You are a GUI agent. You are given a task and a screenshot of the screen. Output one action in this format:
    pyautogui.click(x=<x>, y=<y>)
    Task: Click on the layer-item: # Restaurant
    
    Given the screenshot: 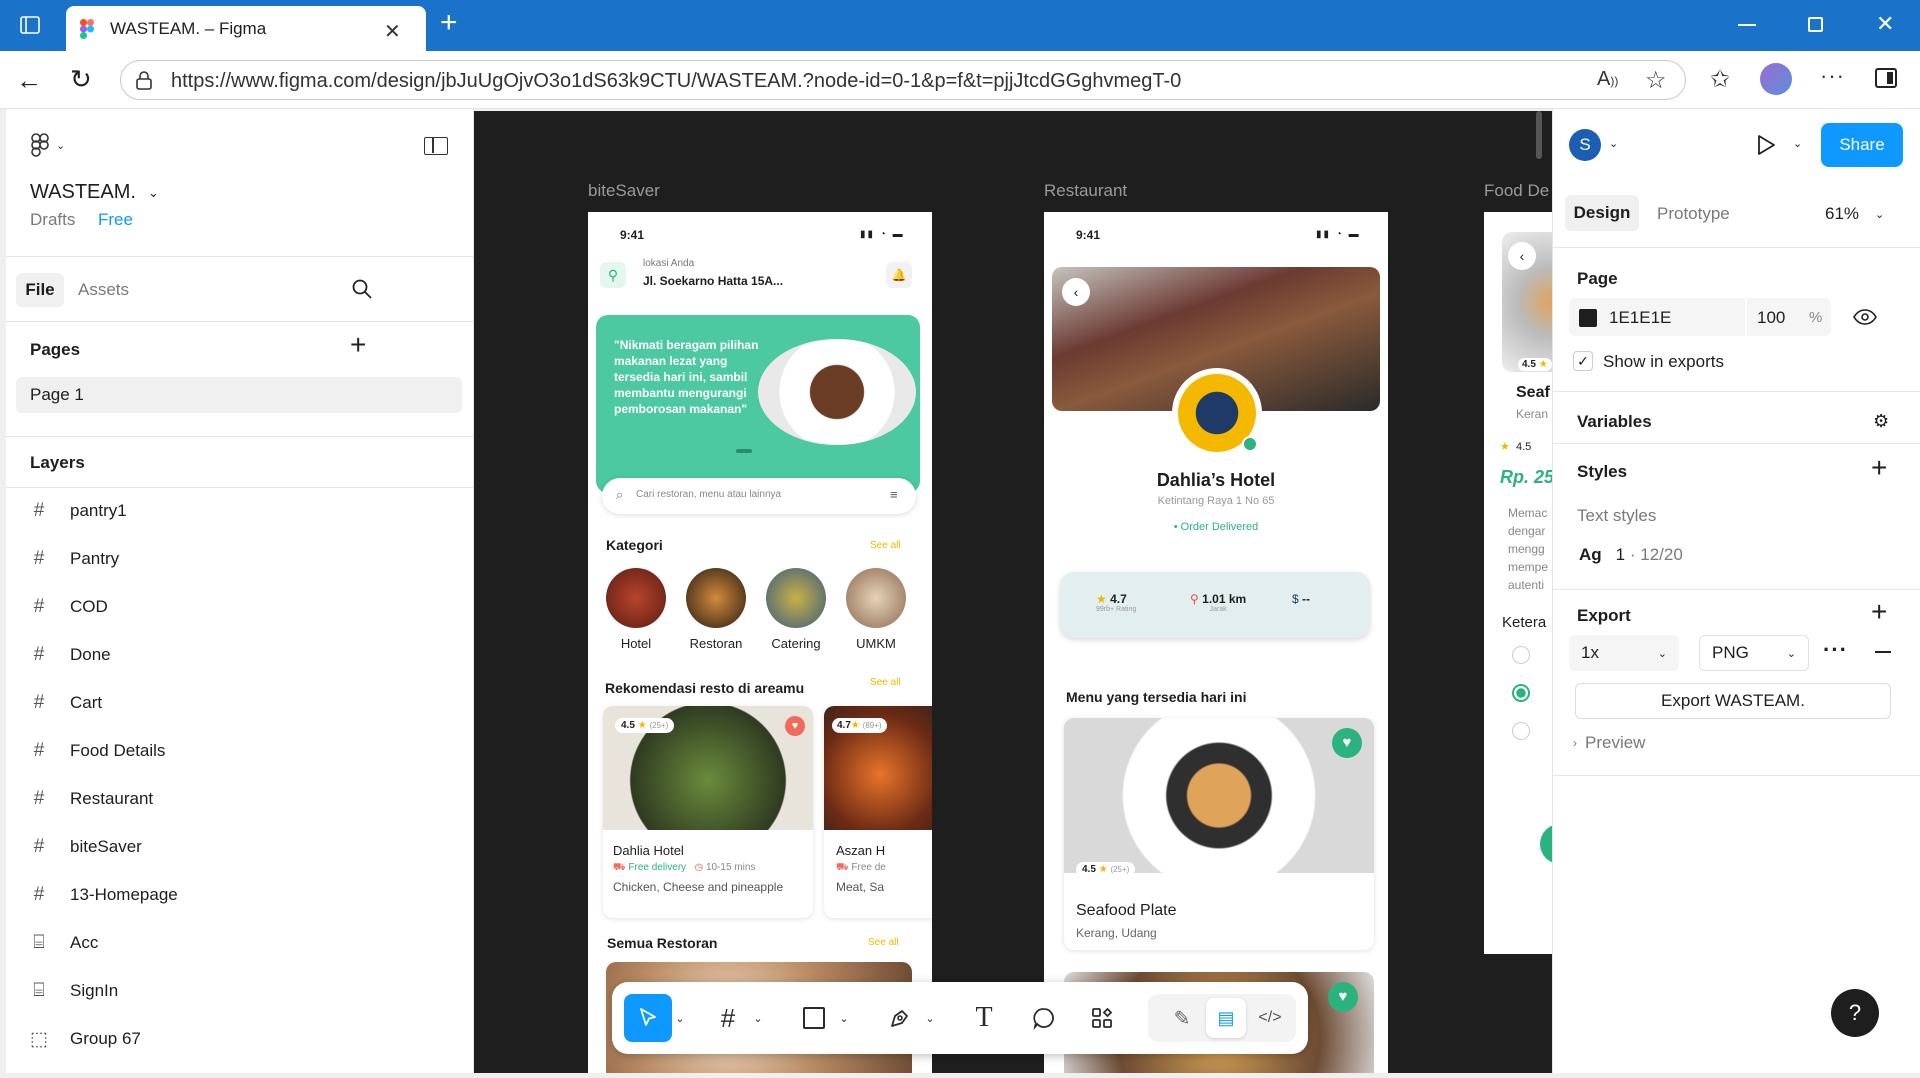 What is the action you would take?
    pyautogui.click(x=91, y=799)
    